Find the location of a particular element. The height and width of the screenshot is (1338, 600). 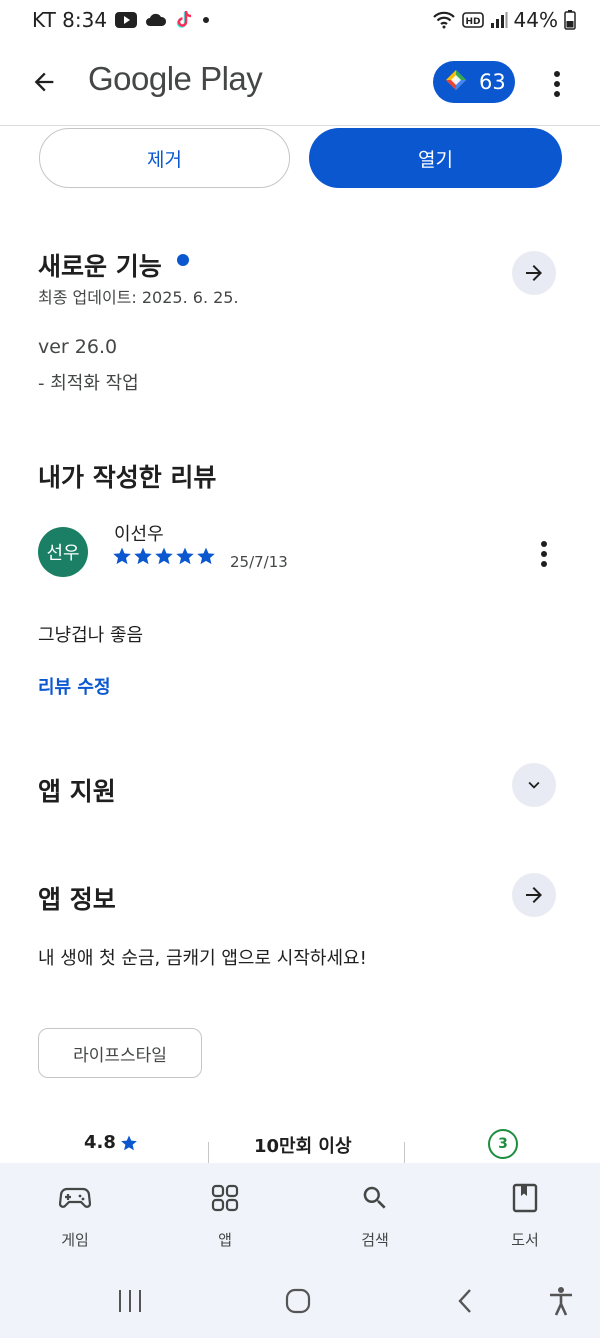

home-button is located at coordinates (298, 1301).